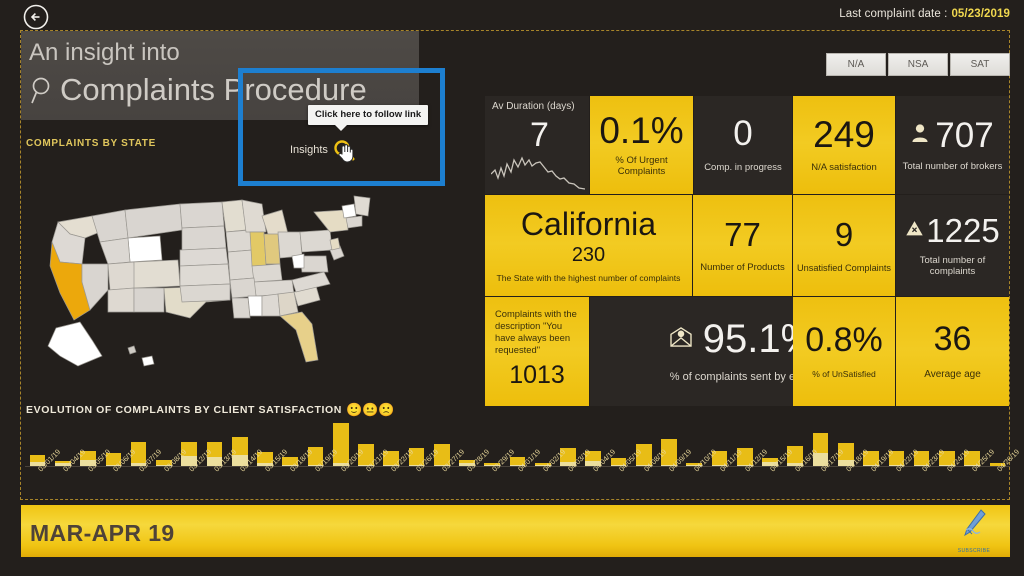 The image size is (1024, 576). What do you see at coordinates (844, 374) in the screenshot?
I see `kpi-pct-unsatisfied-label: % of UnSatisfied` at bounding box center [844, 374].